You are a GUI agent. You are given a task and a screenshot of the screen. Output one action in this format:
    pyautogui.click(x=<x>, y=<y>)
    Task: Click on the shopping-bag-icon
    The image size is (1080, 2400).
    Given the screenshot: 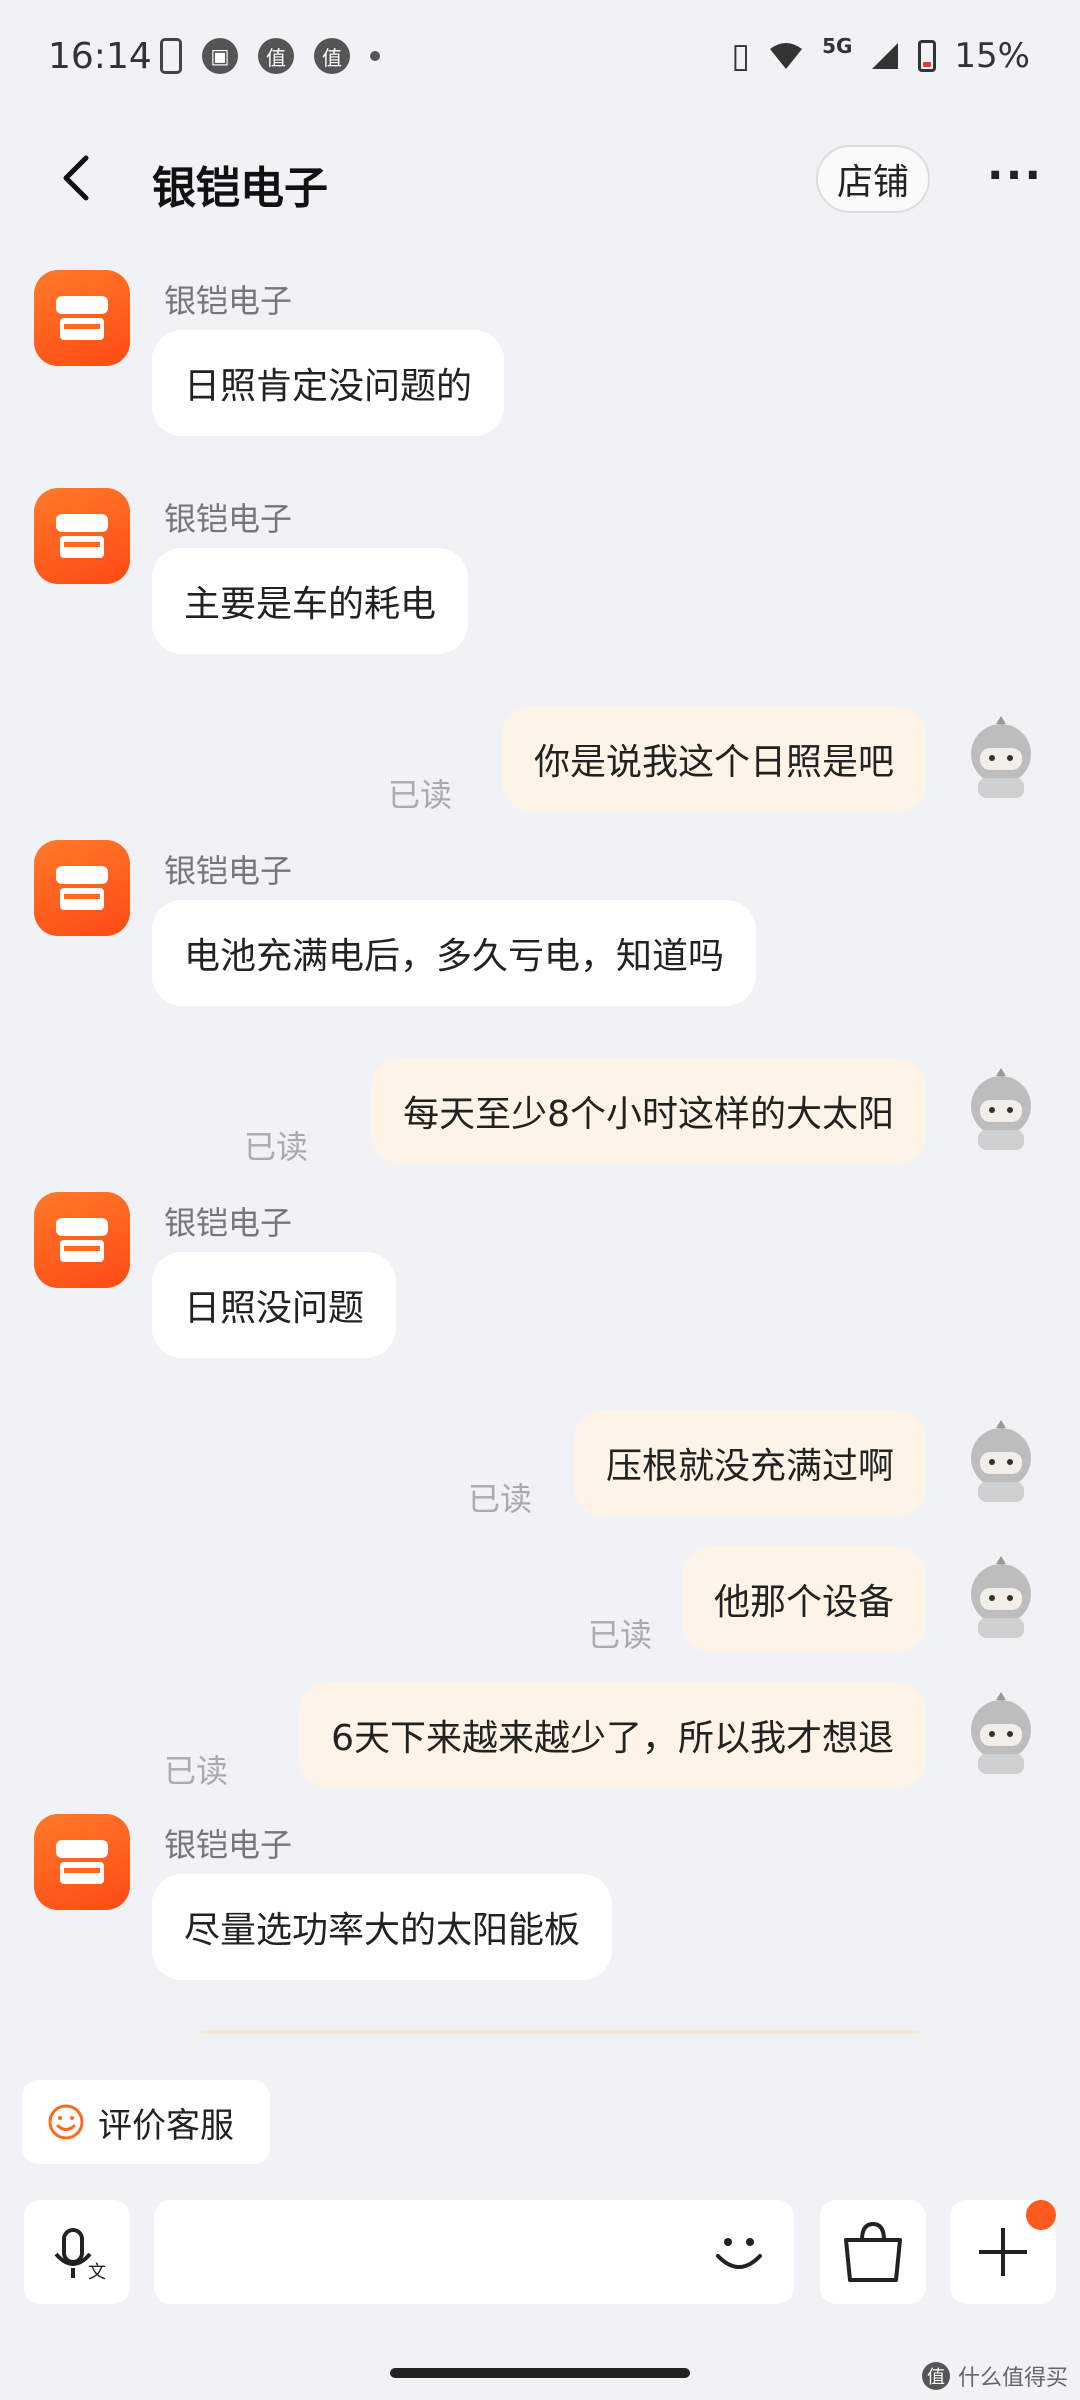 What is the action you would take?
    pyautogui.click(x=873, y=2251)
    